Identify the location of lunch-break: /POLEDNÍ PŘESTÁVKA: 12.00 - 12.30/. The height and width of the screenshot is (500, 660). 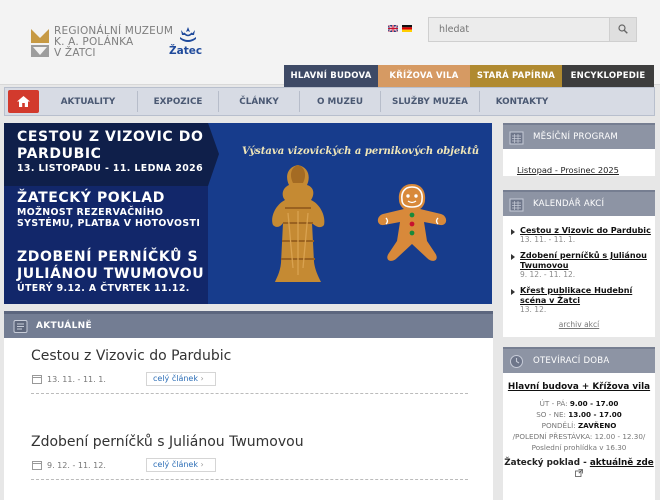
(579, 436).